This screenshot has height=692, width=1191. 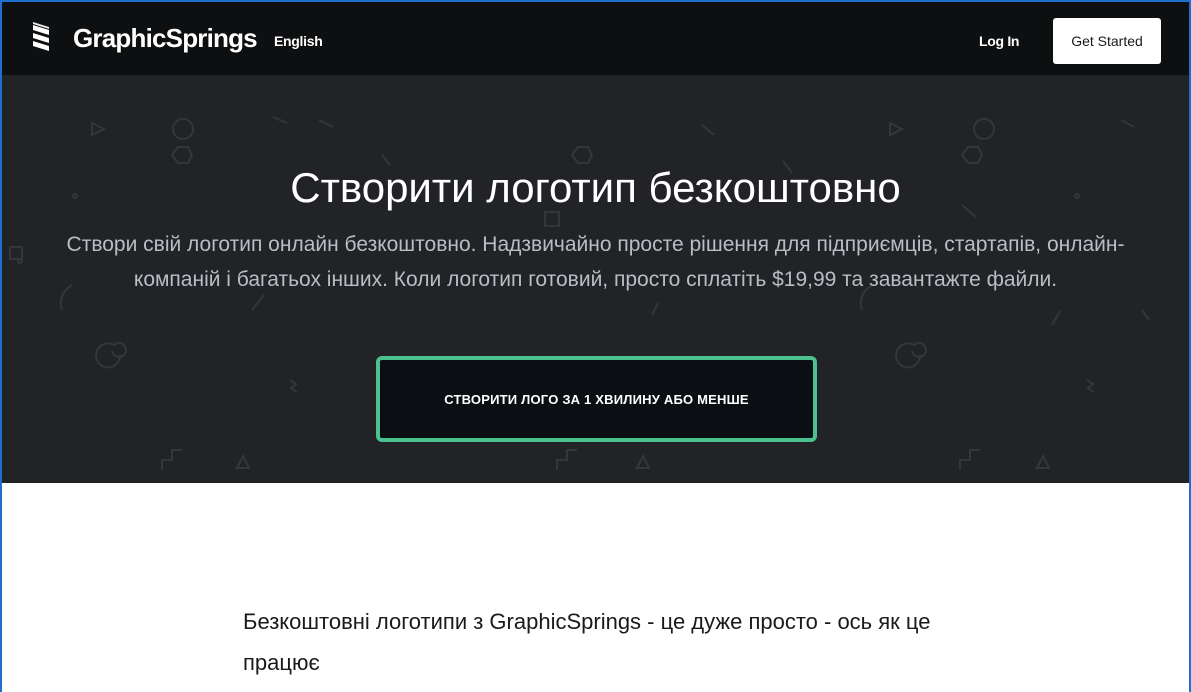 What do you see at coordinates (596, 399) in the screenshot?
I see `create-logo-cta-button: СТВОРИТИ ЛОГО ЗА 1 ХВИЛИНУ АБО МЕНШЕ` at bounding box center [596, 399].